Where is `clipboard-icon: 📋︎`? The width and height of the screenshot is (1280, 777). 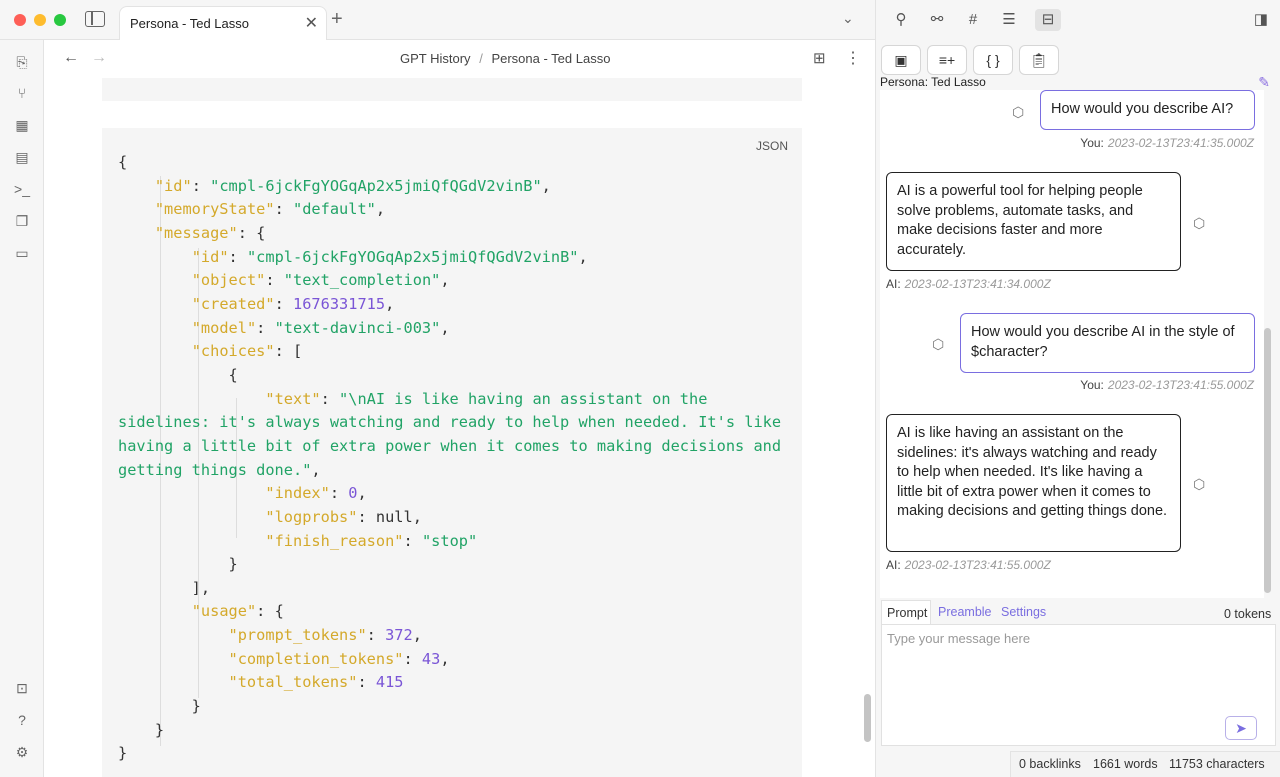
clipboard-icon: 📋︎ is located at coordinates (1039, 60).